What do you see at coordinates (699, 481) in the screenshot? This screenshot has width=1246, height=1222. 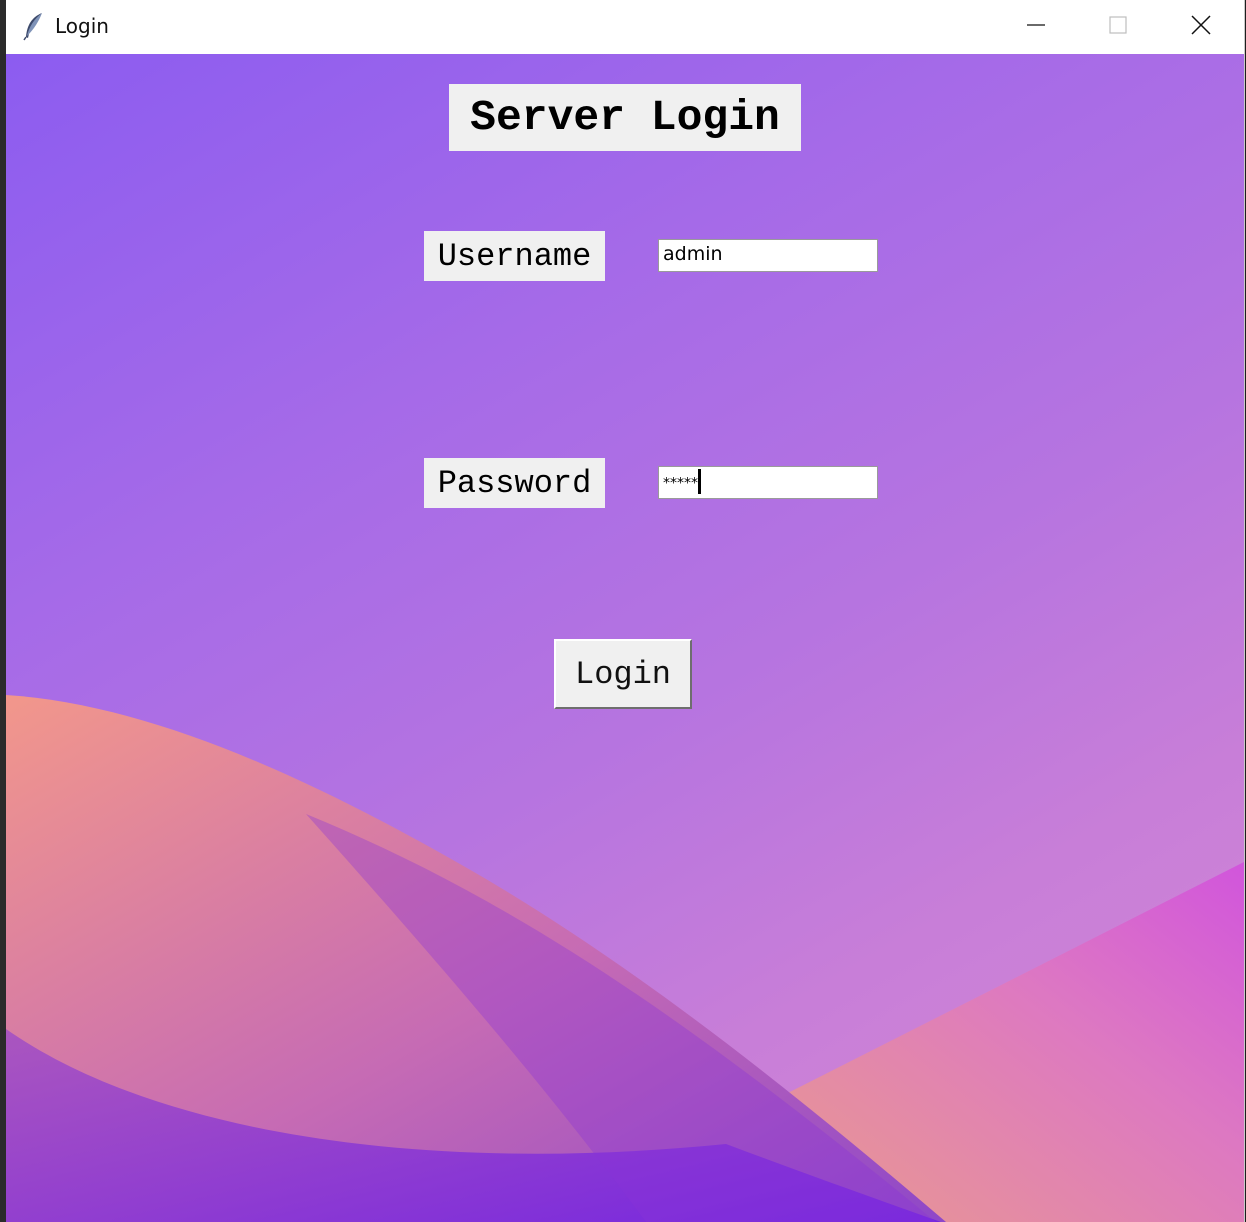 I see `text-cursor` at bounding box center [699, 481].